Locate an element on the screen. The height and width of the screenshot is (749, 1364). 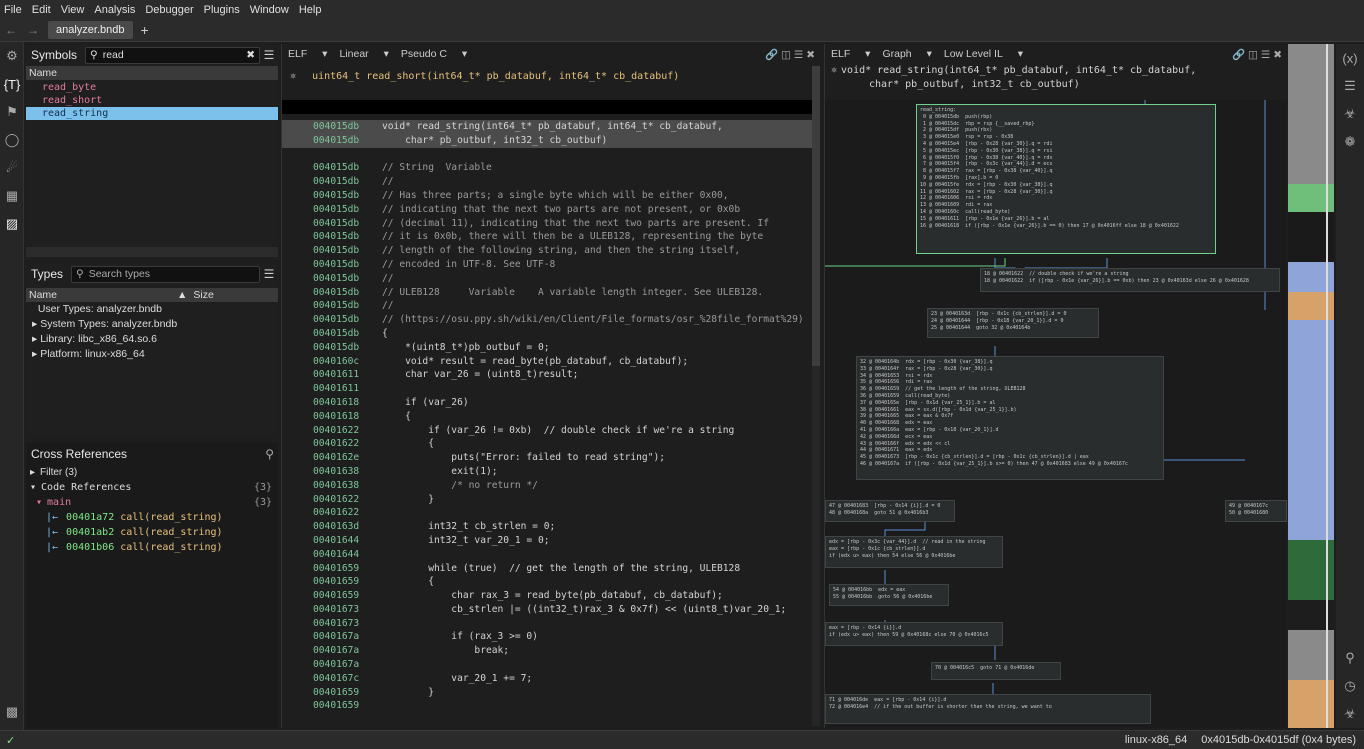
code-line: 00401611 is located at coordinates (547, 389).